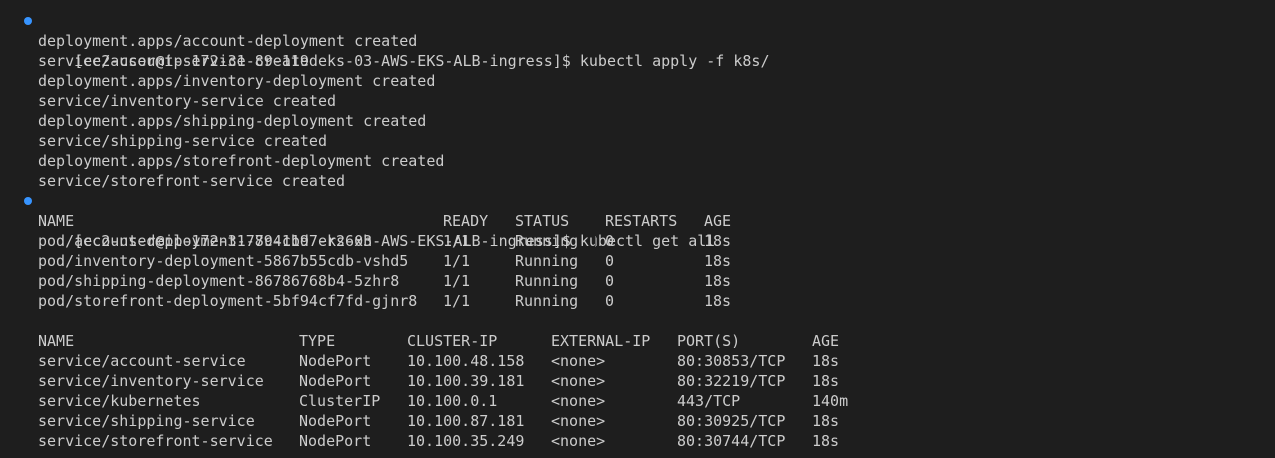 The image size is (1275, 458). I want to click on column-header: READY, so click(466, 221).